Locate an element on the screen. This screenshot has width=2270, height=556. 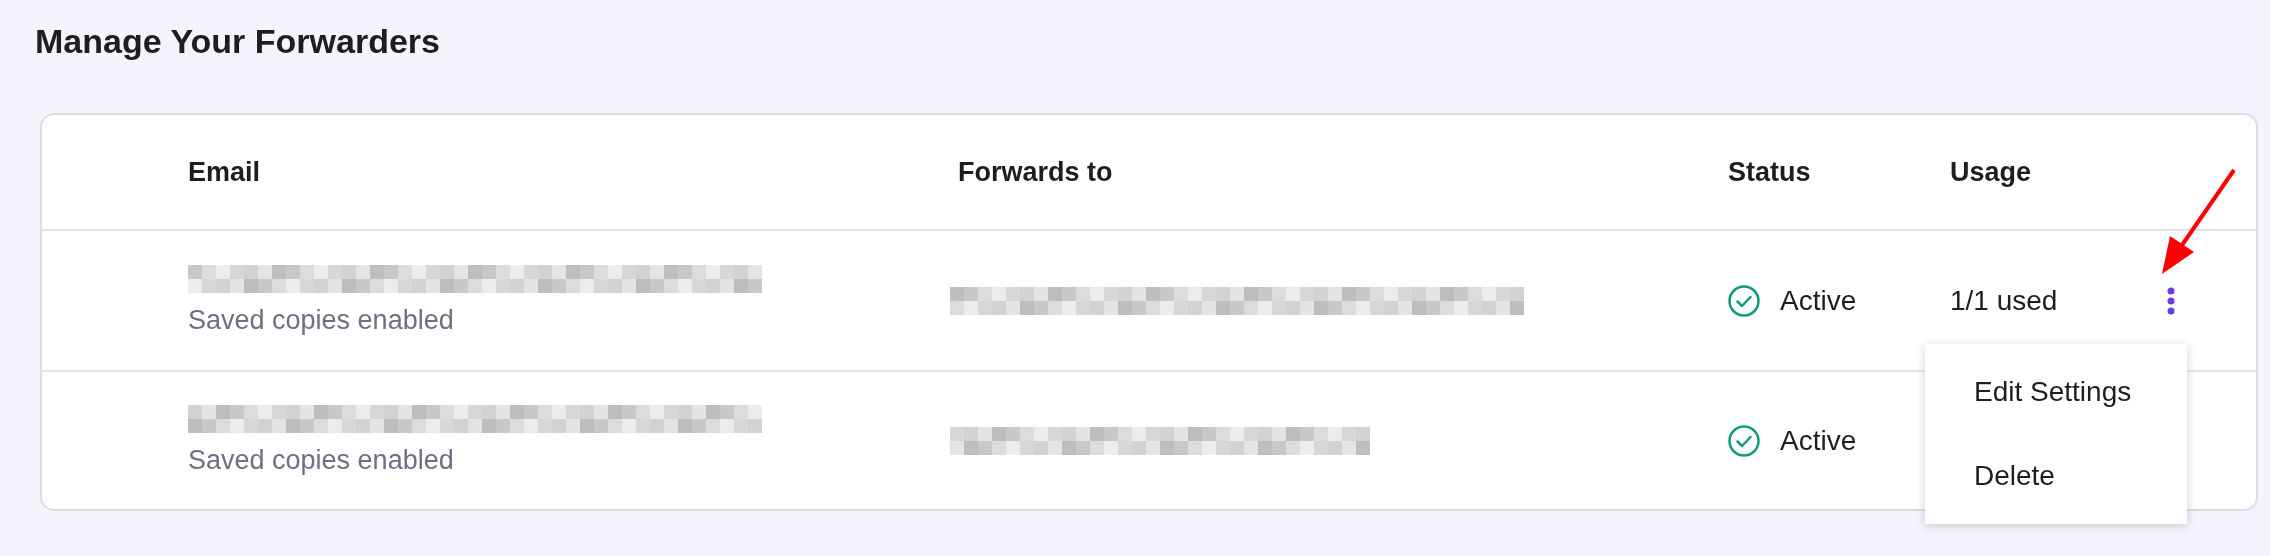
vertical-dots-icon is located at coordinates (2171, 300).